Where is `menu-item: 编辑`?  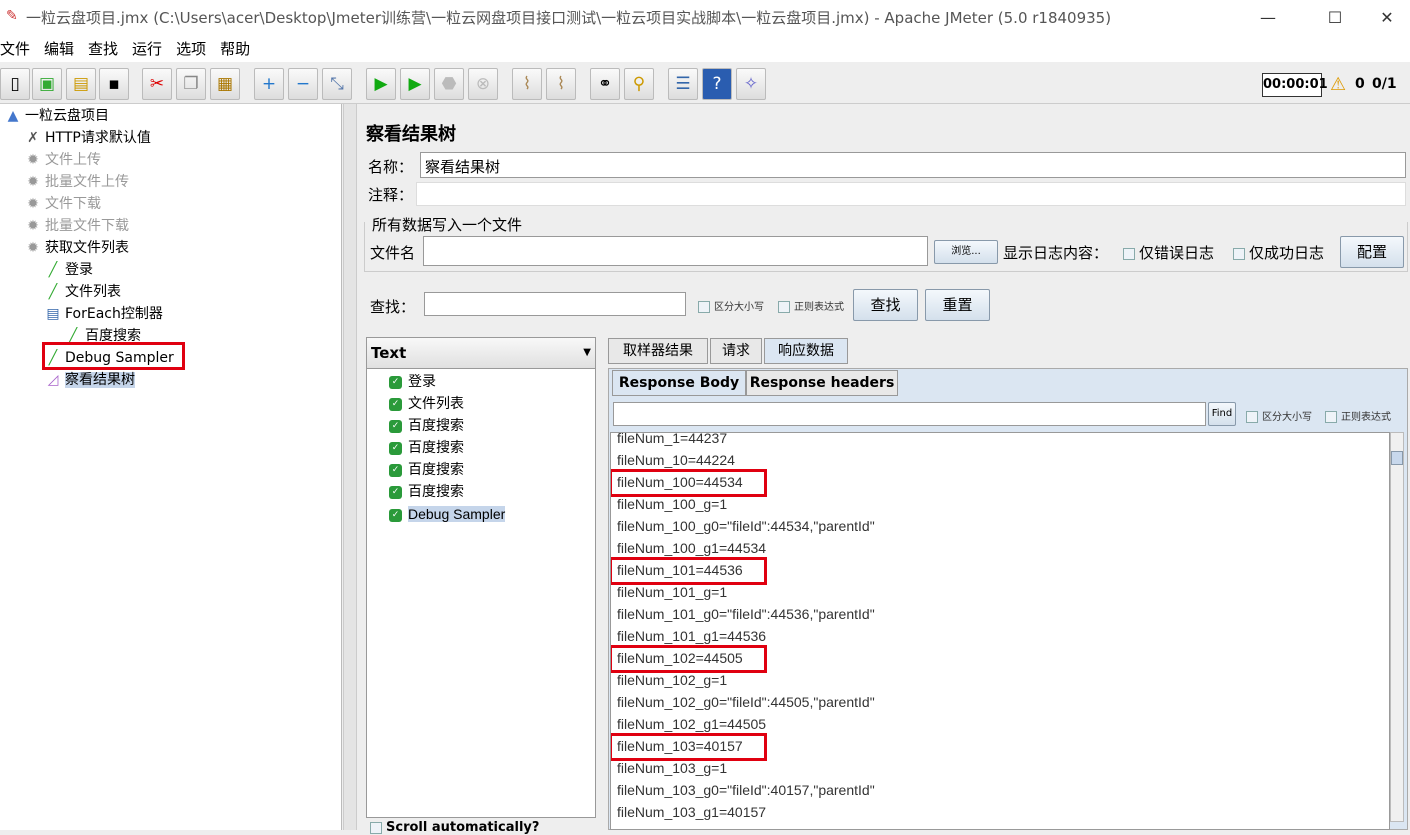 menu-item: 编辑 is located at coordinates (59, 49).